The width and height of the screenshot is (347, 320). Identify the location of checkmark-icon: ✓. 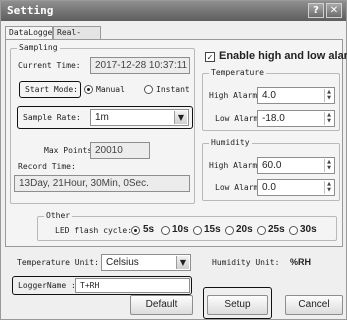
(210, 57).